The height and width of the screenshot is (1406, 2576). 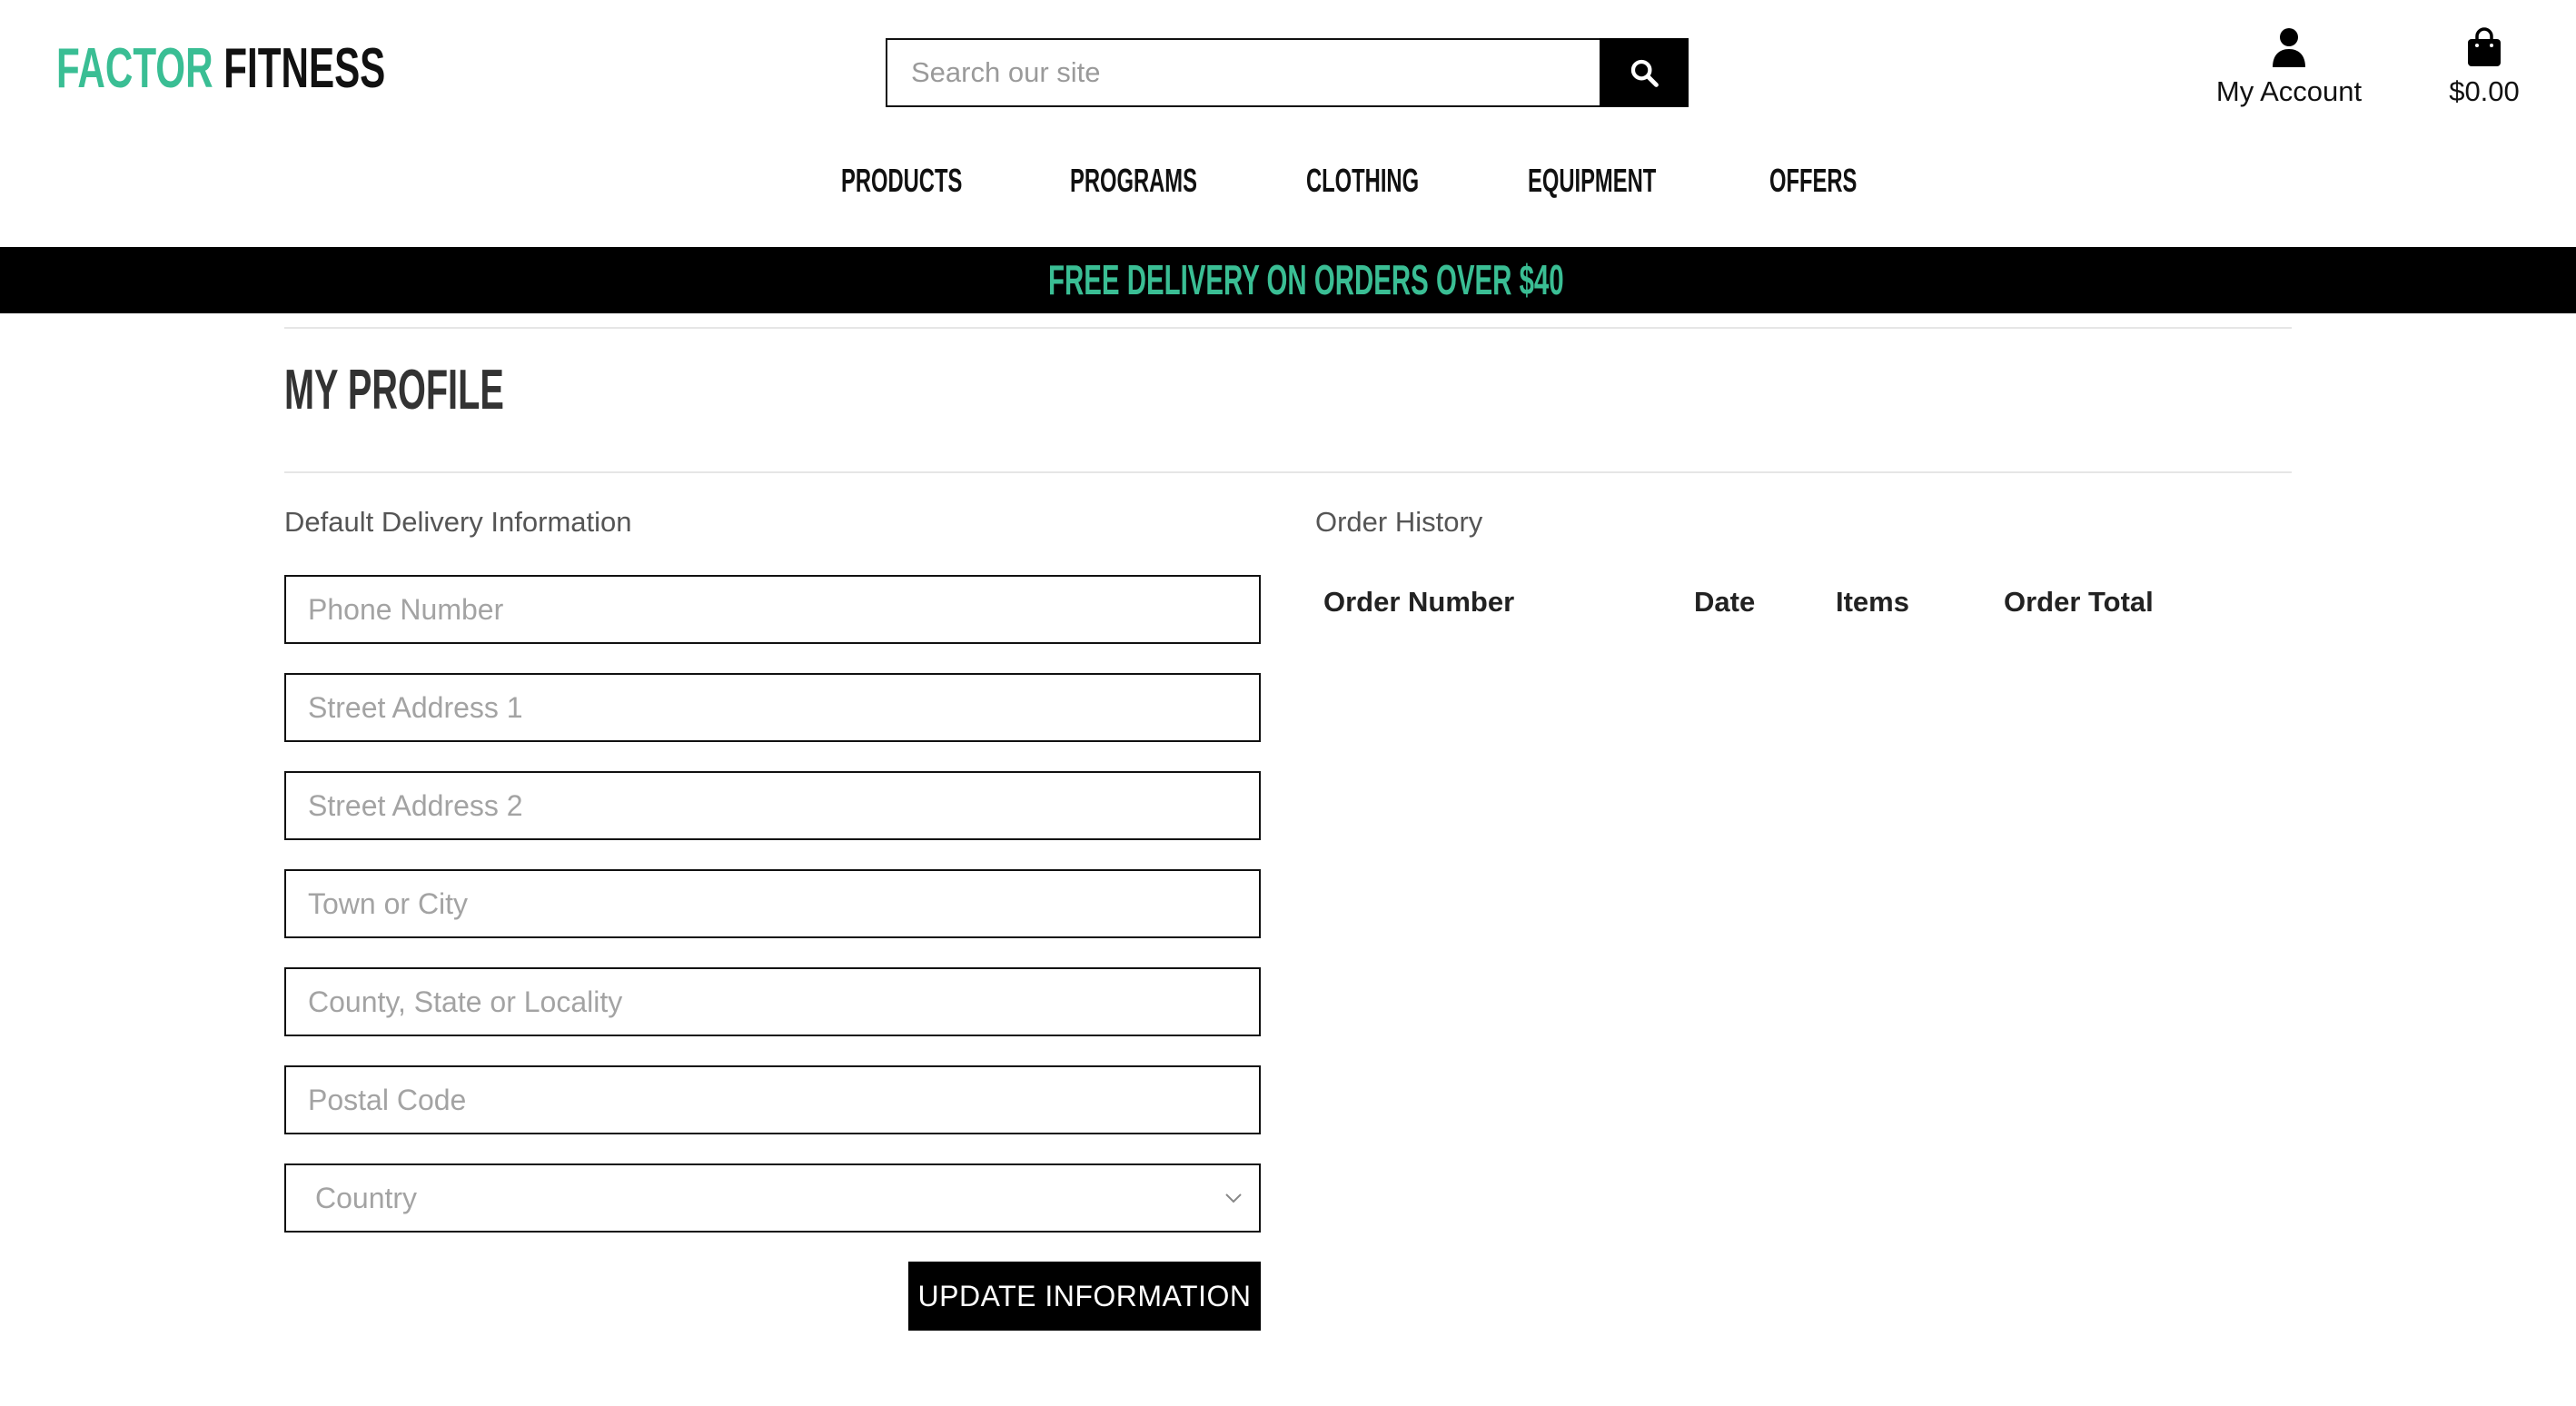 What do you see at coordinates (772, 903) in the screenshot?
I see `town-or-city-field` at bounding box center [772, 903].